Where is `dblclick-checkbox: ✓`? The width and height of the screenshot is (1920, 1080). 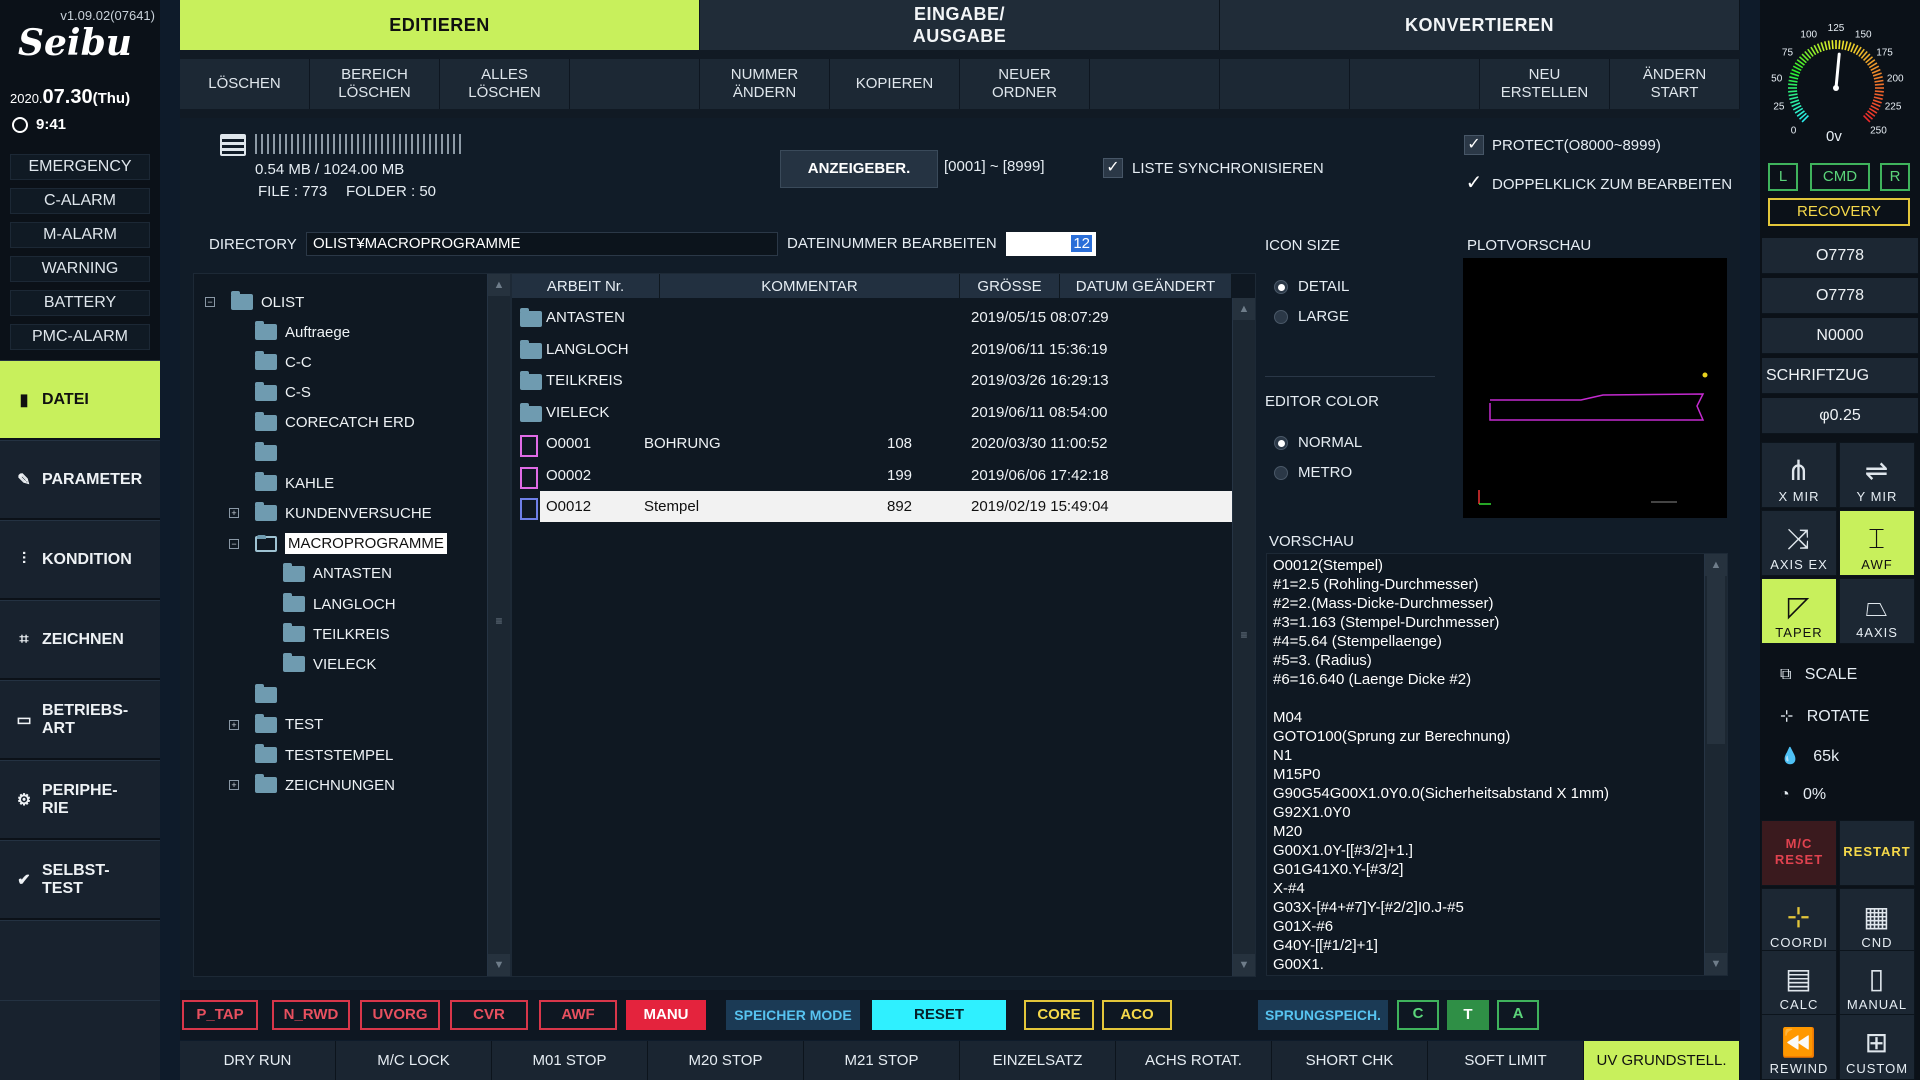 dblclick-checkbox: ✓ is located at coordinates (1474, 183).